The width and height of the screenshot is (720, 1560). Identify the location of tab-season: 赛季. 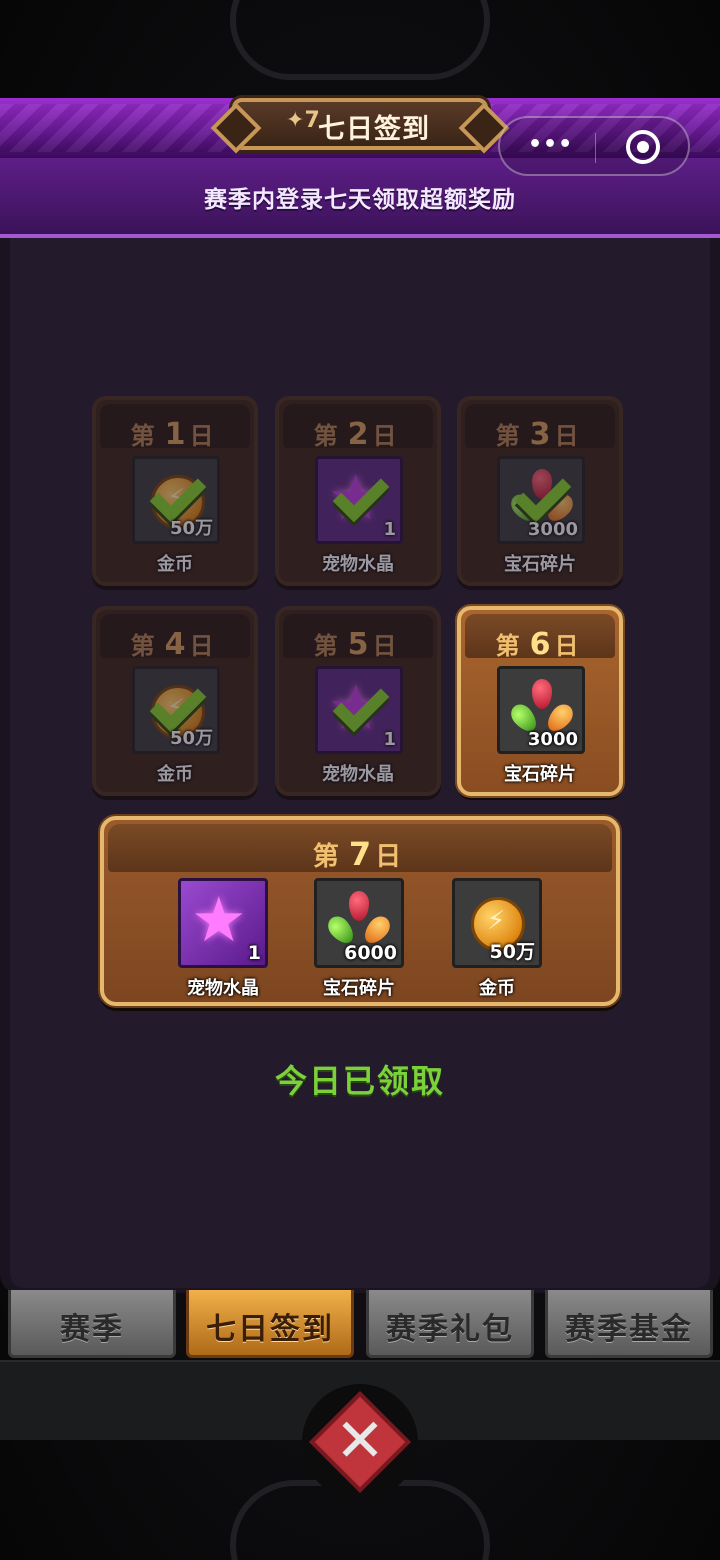
(92, 1324).